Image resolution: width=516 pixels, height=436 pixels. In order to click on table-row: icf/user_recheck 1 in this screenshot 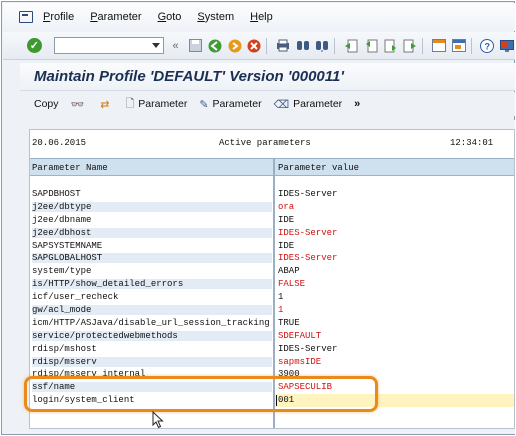, I will do `click(272, 297)`.